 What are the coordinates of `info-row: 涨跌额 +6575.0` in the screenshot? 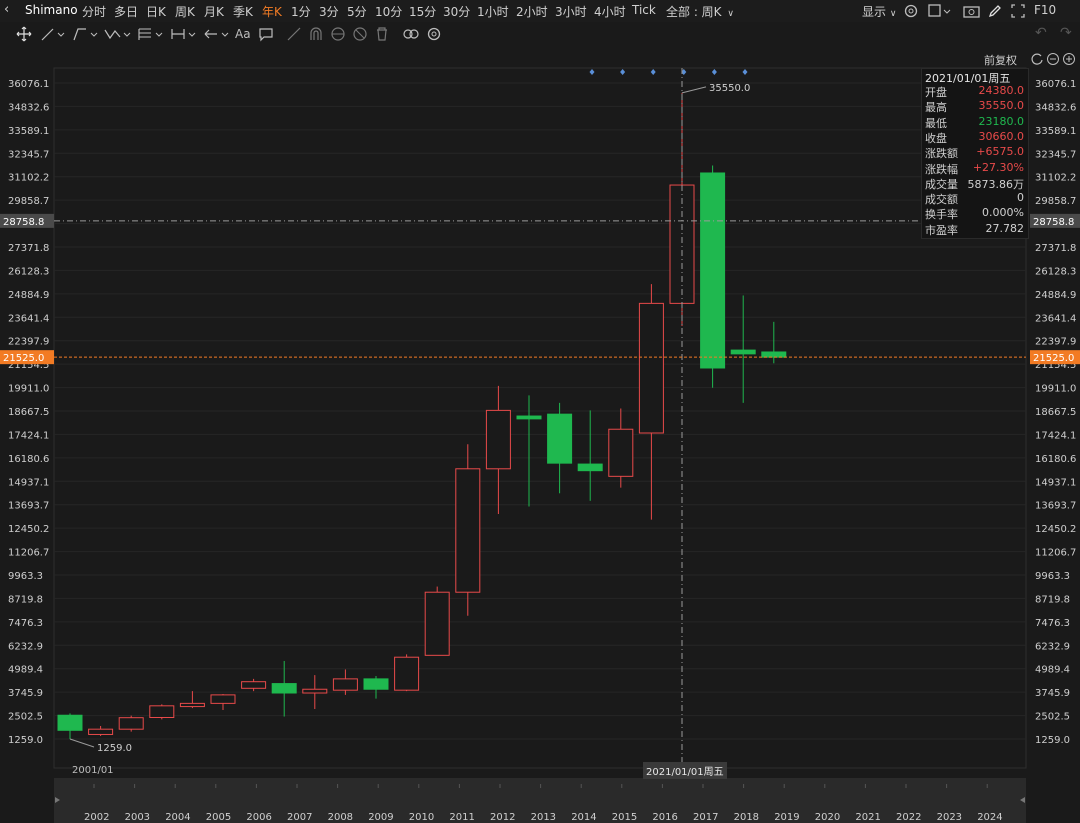 It's located at (975, 152).